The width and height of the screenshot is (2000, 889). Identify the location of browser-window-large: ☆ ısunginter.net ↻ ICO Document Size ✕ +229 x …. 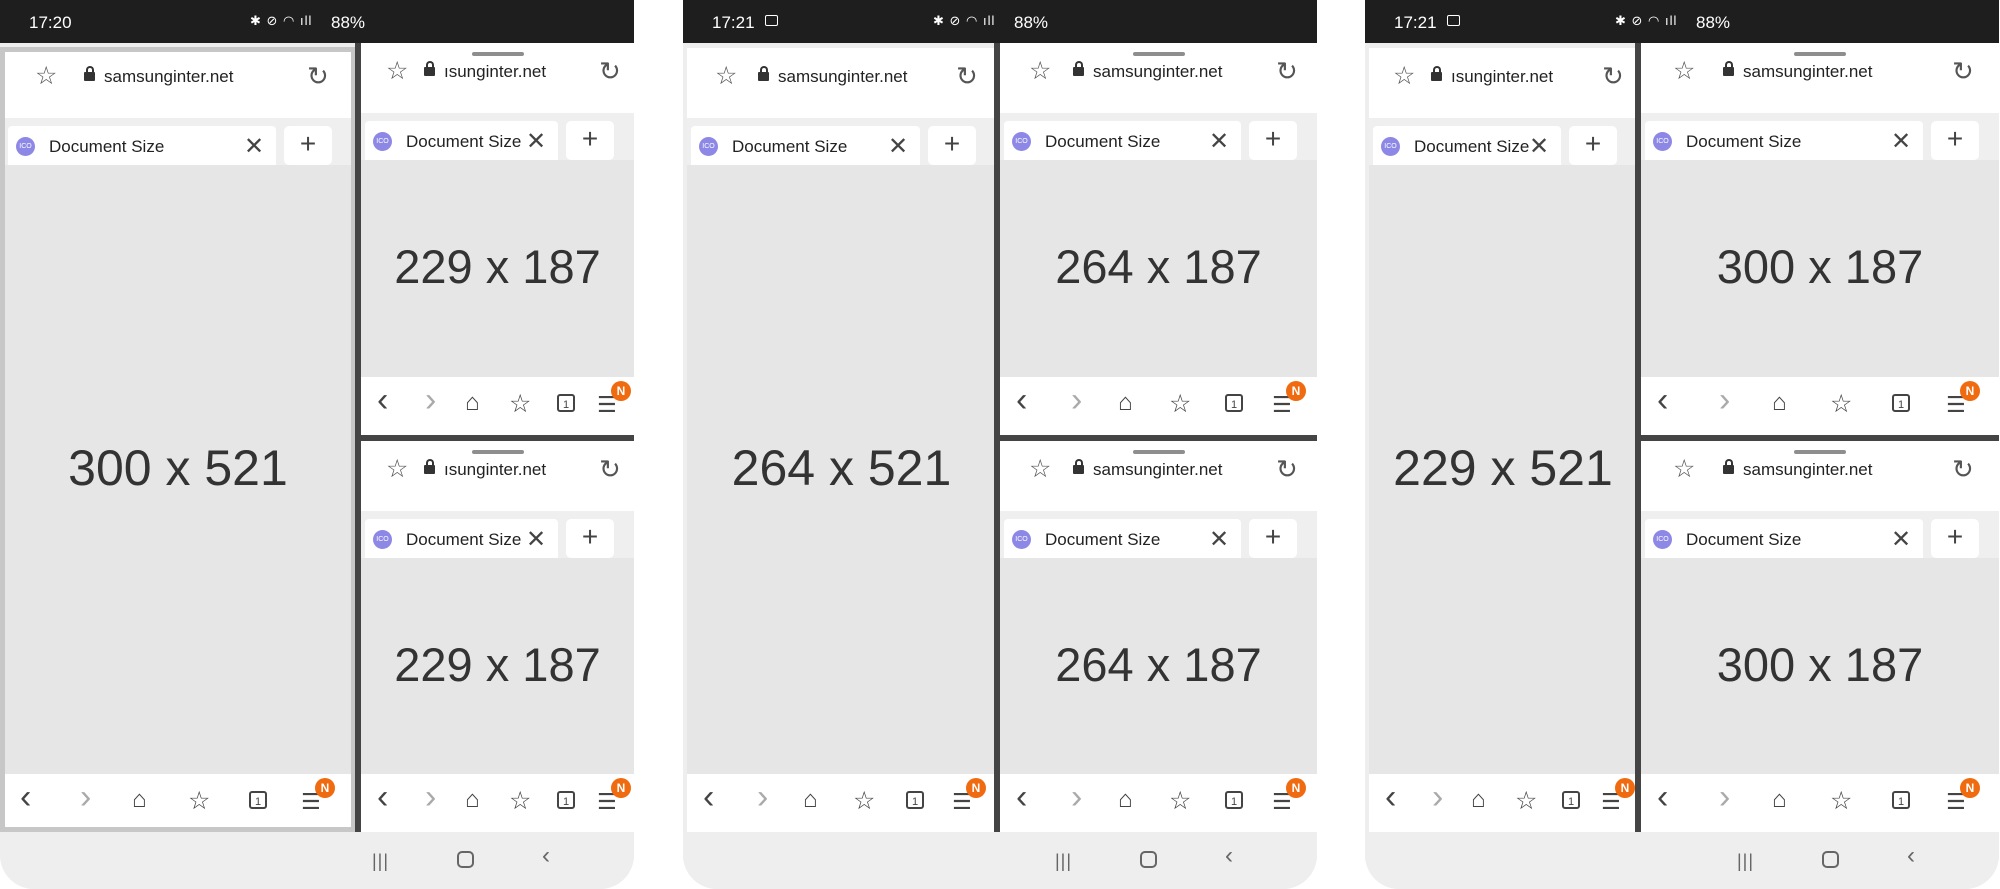
(1503, 440).